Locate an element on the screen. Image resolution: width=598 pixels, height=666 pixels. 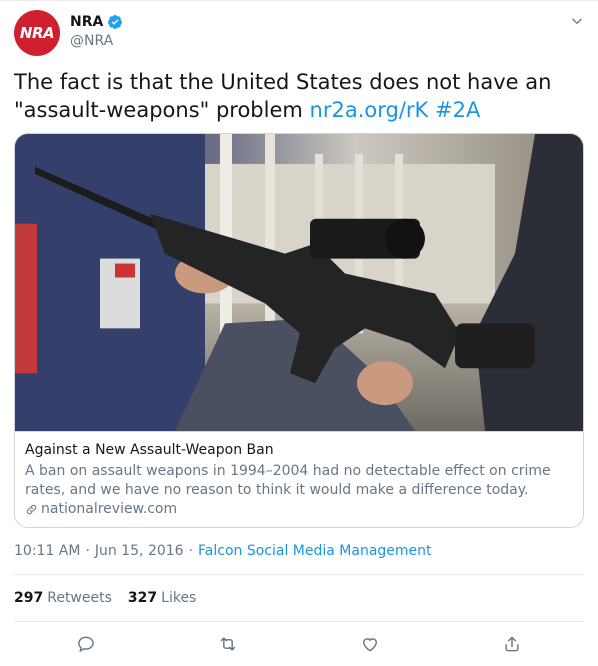
tweet-actions is located at coordinates (299, 645).